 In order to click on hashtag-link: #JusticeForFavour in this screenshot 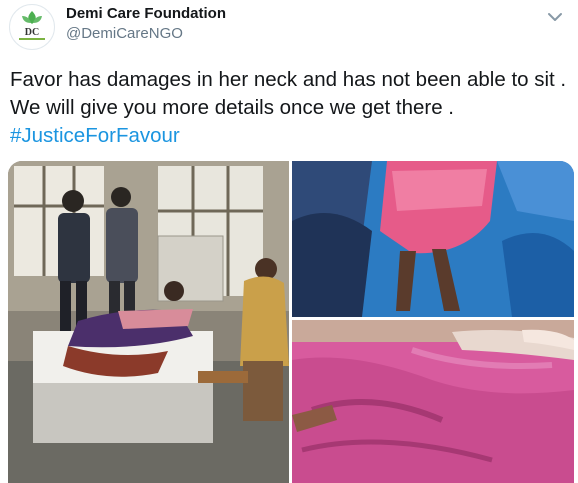, I will do `click(95, 135)`.